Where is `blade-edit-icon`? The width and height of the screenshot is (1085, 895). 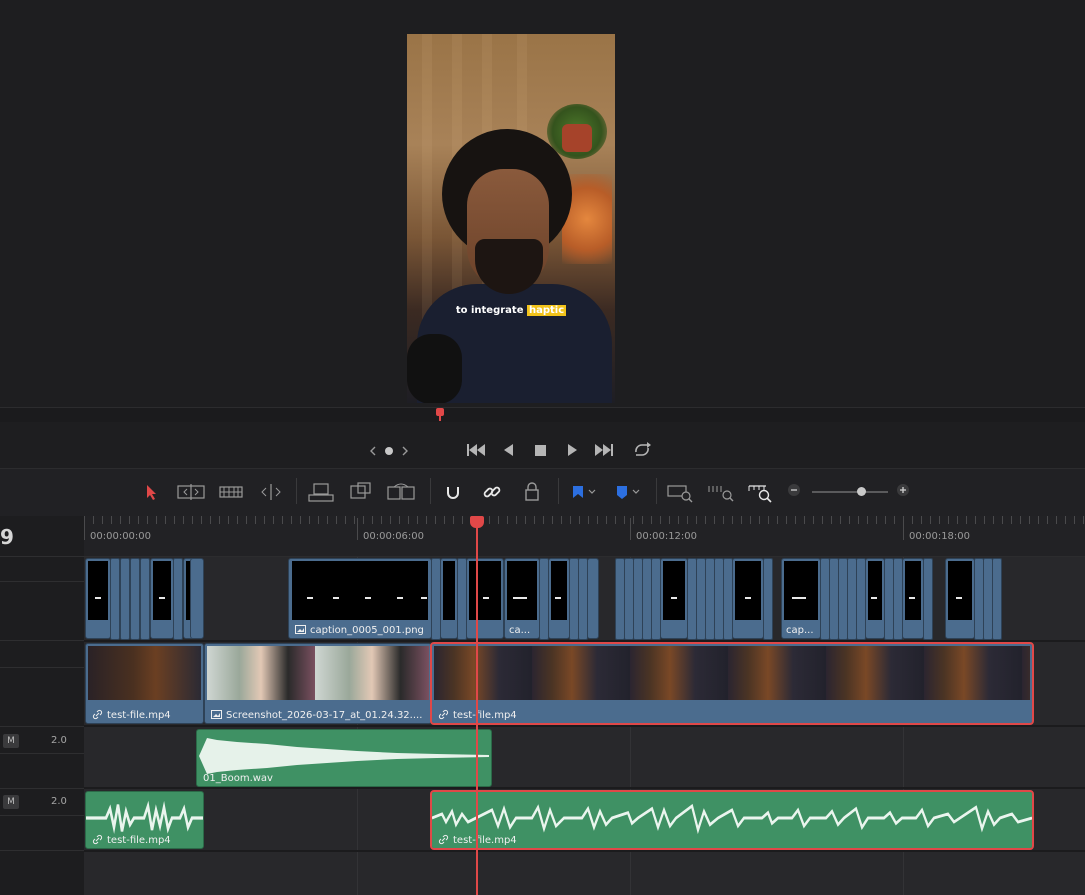 blade-edit-icon is located at coordinates (271, 492).